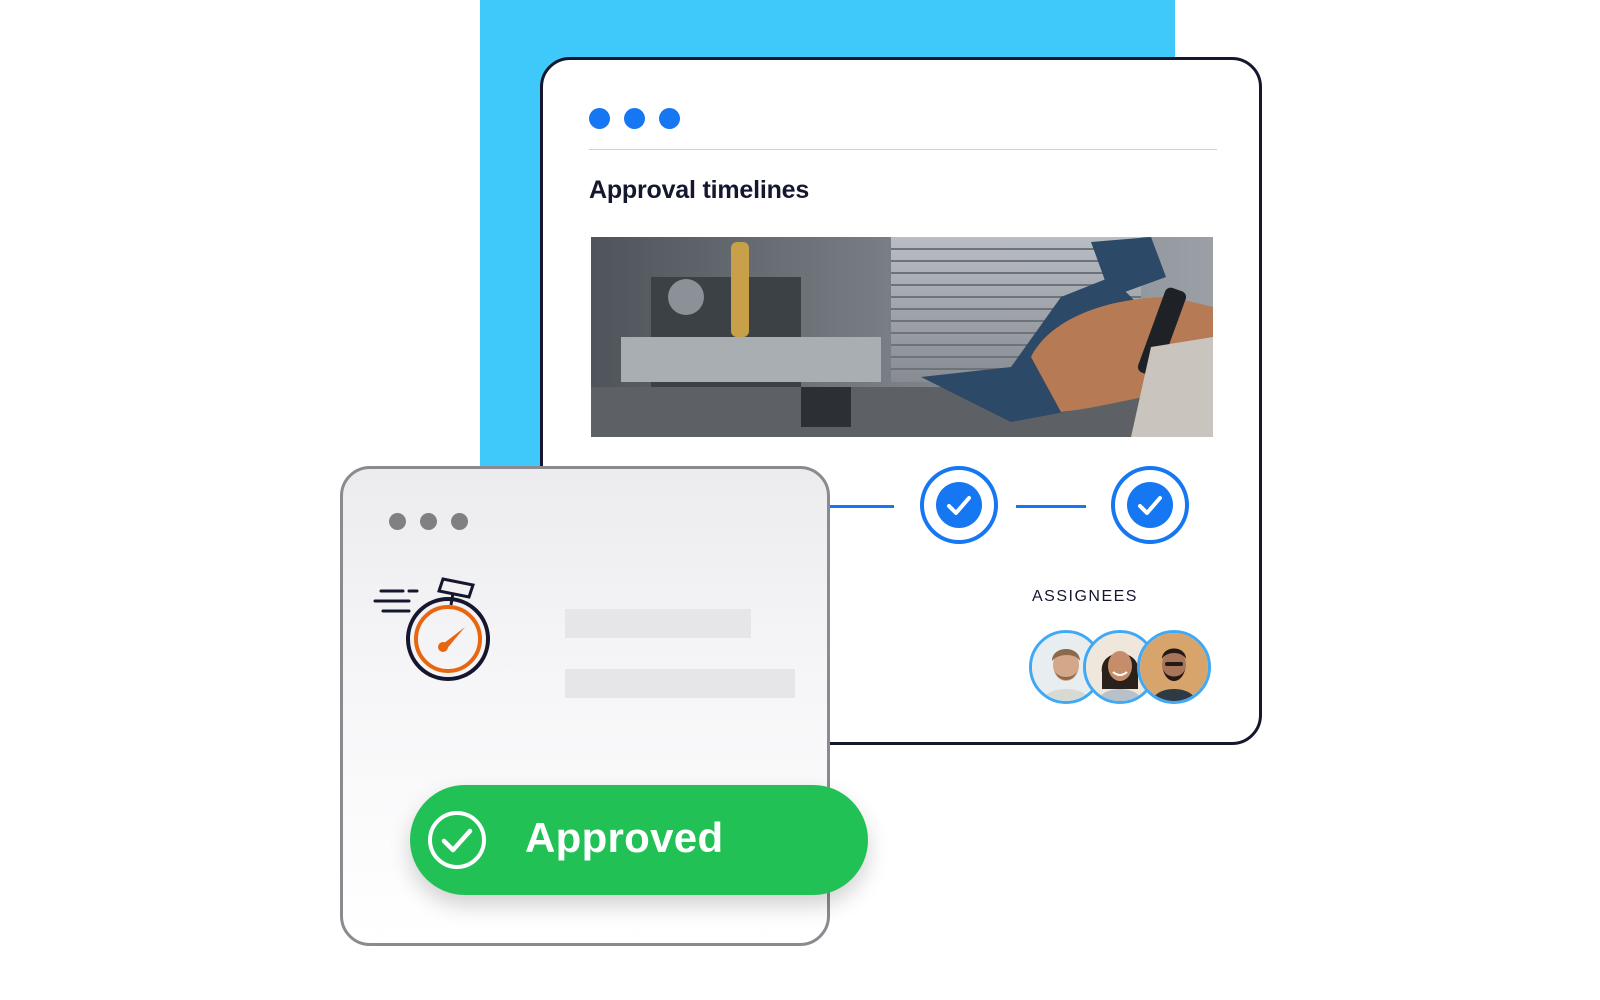 This screenshot has width=1600, height=1000. I want to click on approved-label: Approved, so click(624, 837).